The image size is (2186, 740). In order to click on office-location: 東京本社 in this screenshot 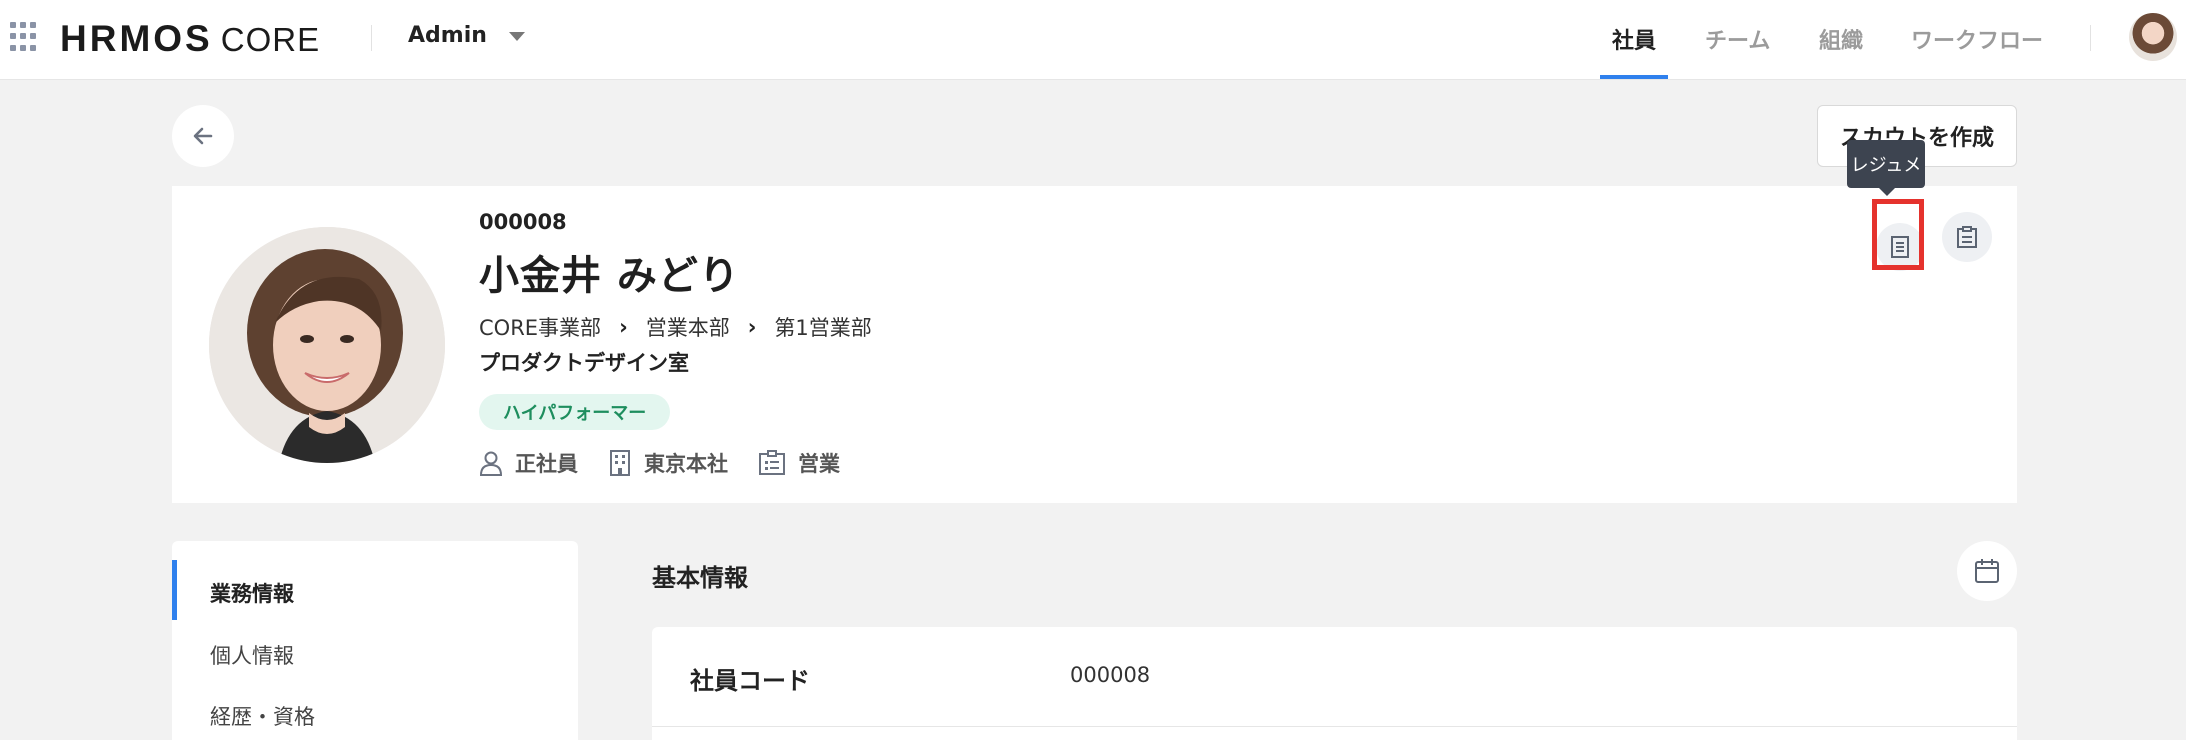, I will do `click(668, 463)`.